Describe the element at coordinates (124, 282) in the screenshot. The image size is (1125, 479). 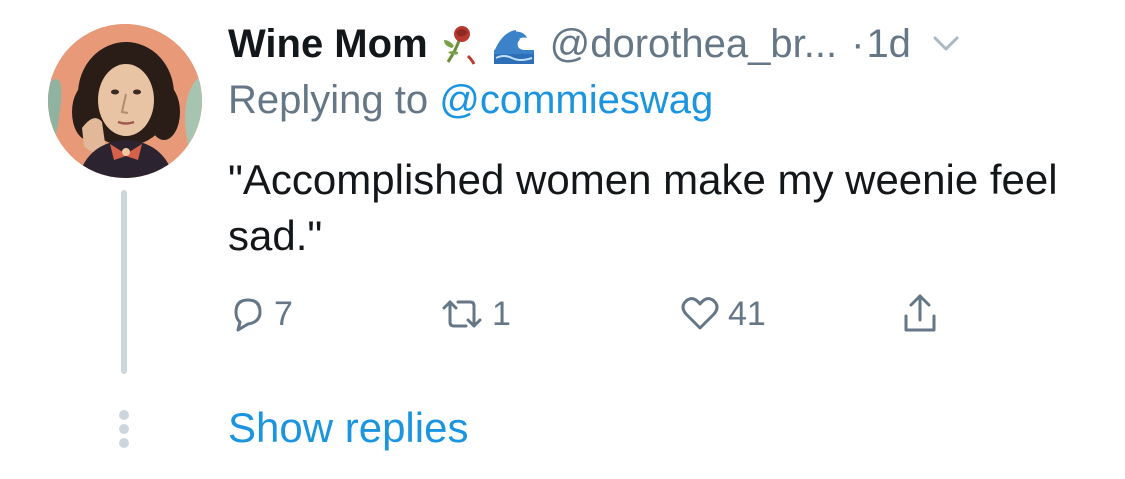
I see `thread-line` at that location.